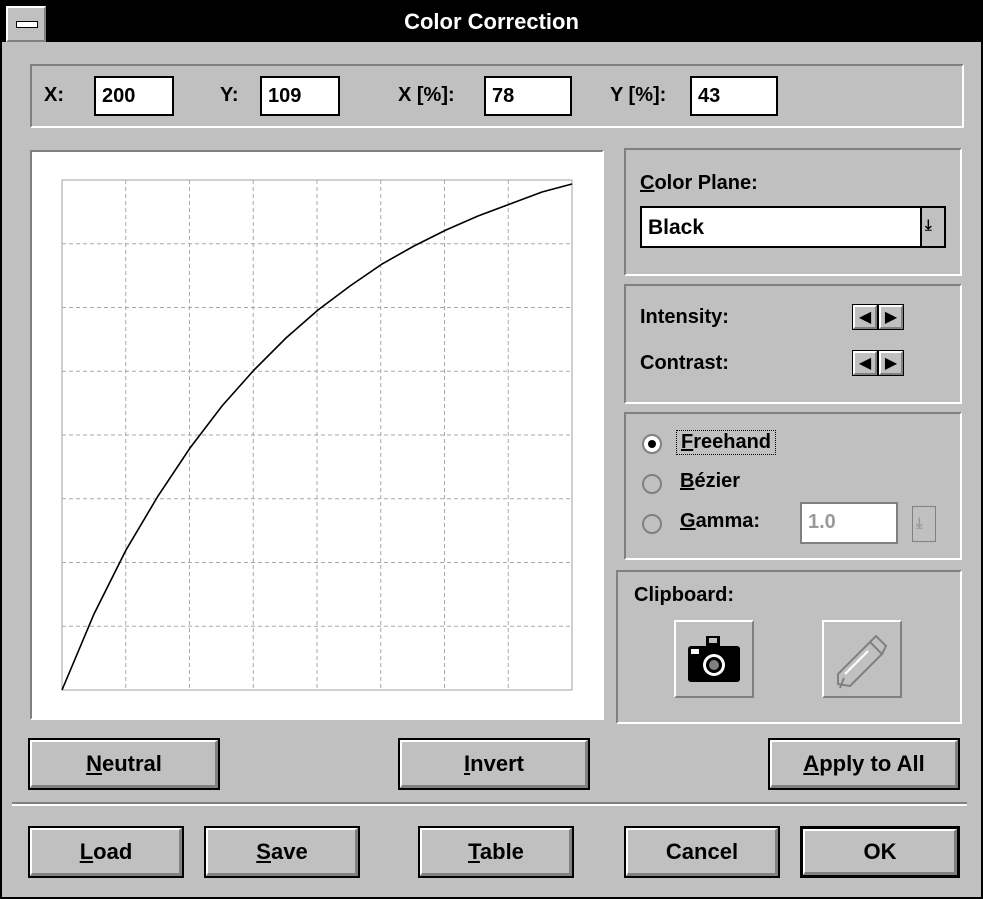  I want to click on intensity-increase-button: ▶, so click(891, 317).